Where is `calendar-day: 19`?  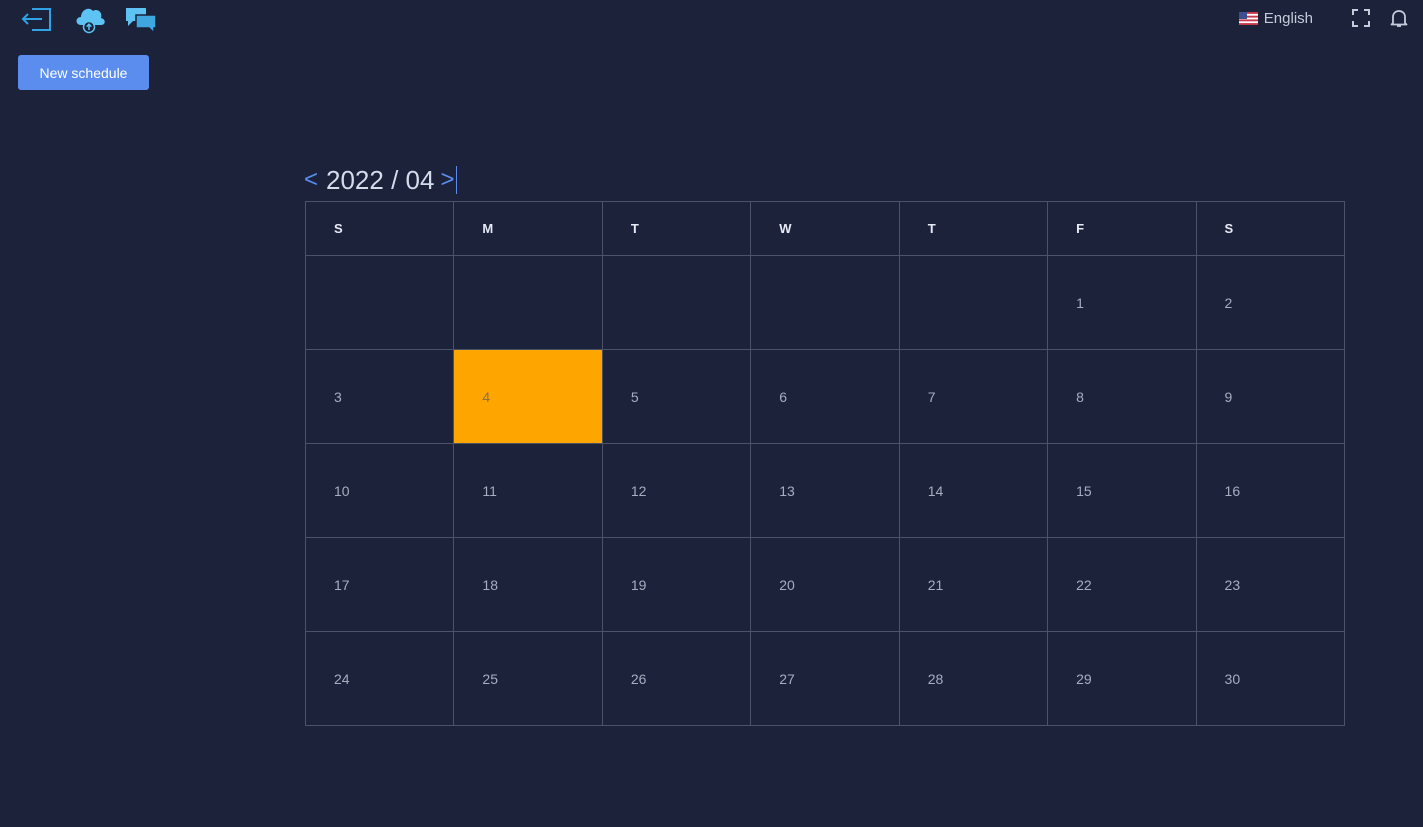
calendar-day: 19 is located at coordinates (676, 584).